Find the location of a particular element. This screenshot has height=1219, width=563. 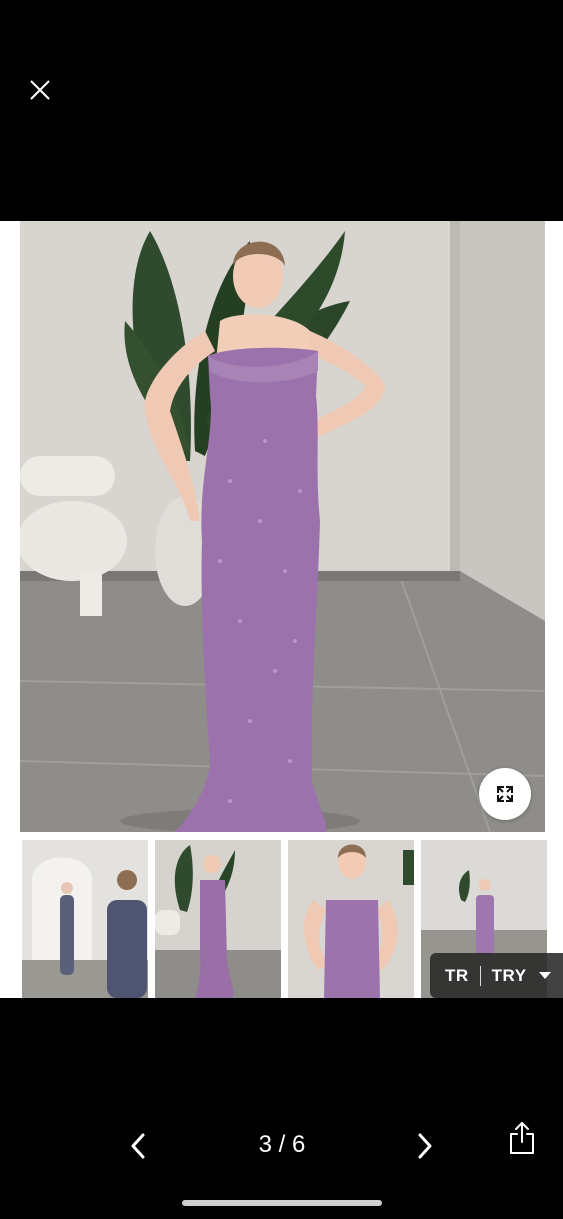

expand-button is located at coordinates (505, 794).